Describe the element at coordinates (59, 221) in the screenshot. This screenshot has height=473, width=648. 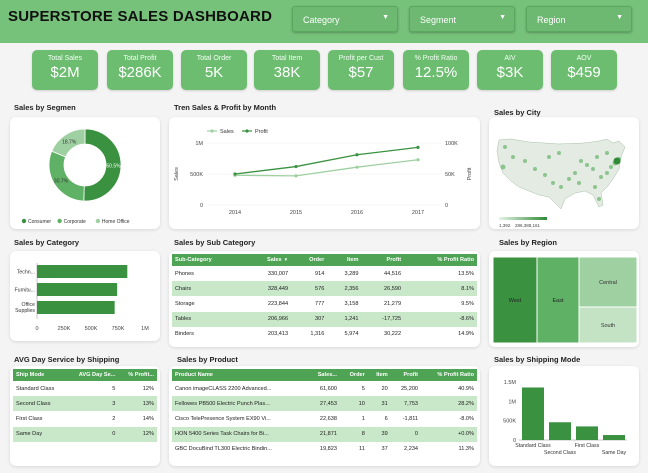
I see `legend-dot` at that location.